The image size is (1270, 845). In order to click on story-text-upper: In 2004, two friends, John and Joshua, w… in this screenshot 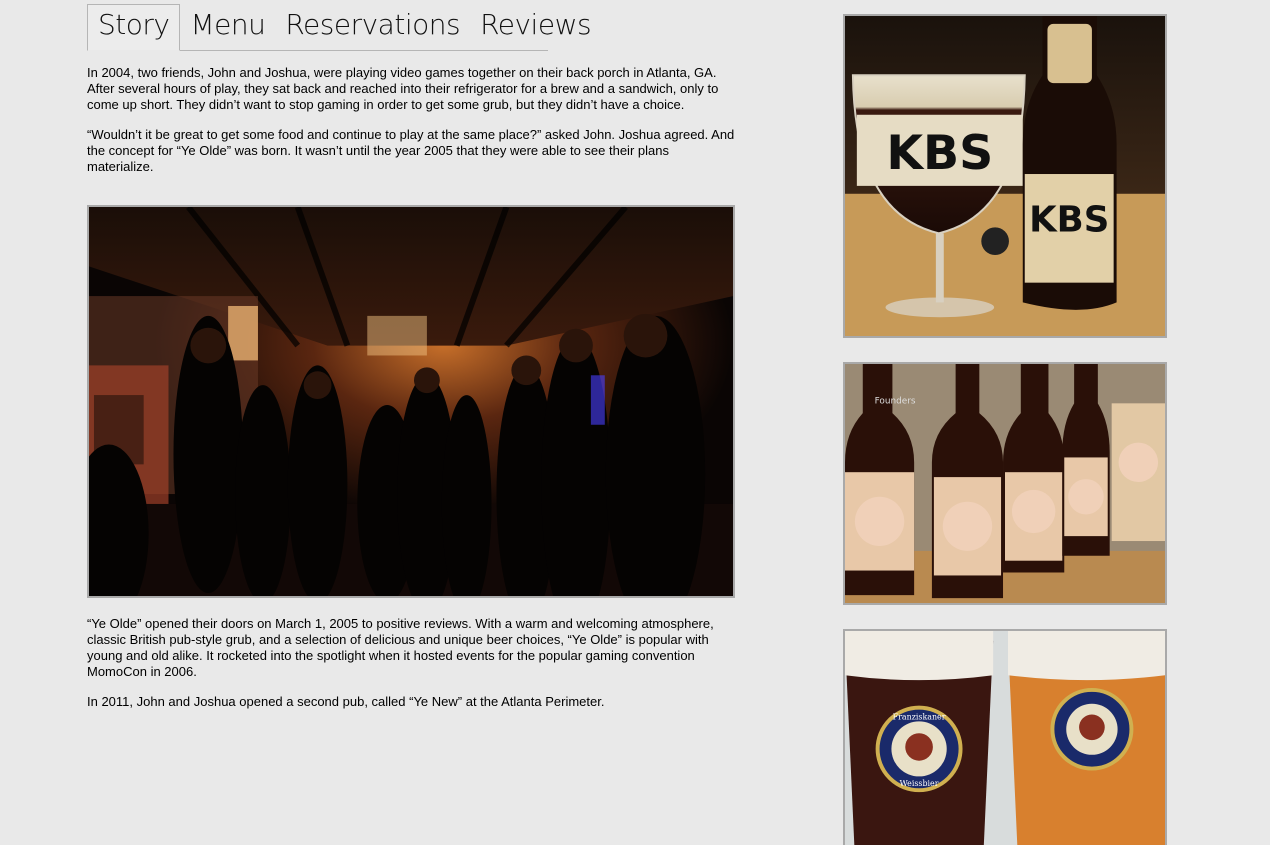, I will do `click(412, 127)`.